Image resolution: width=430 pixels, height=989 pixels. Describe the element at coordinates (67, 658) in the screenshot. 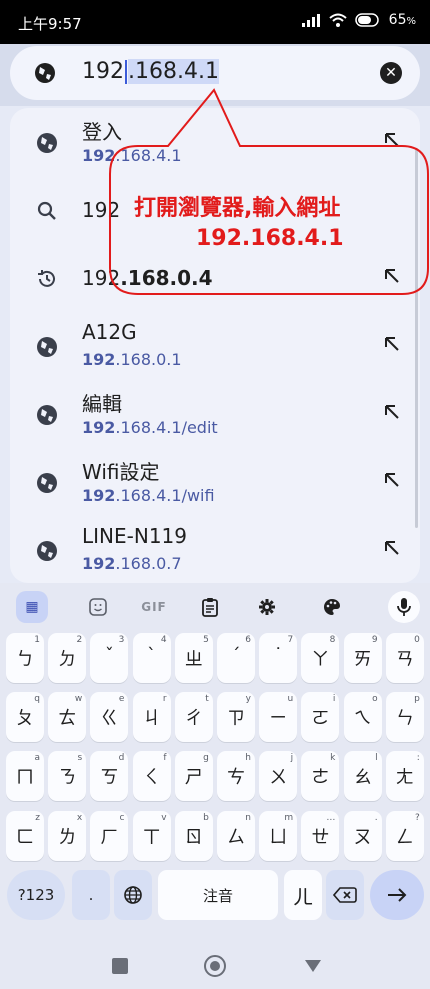

I see `key-2: ㄉ2` at that location.